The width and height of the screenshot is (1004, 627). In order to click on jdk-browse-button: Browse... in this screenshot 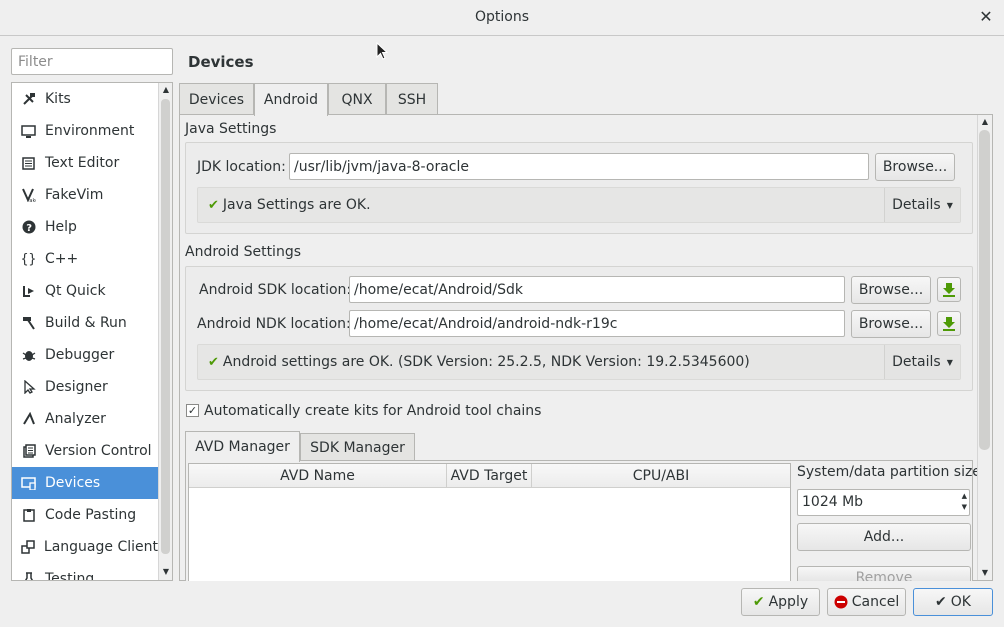, I will do `click(915, 167)`.